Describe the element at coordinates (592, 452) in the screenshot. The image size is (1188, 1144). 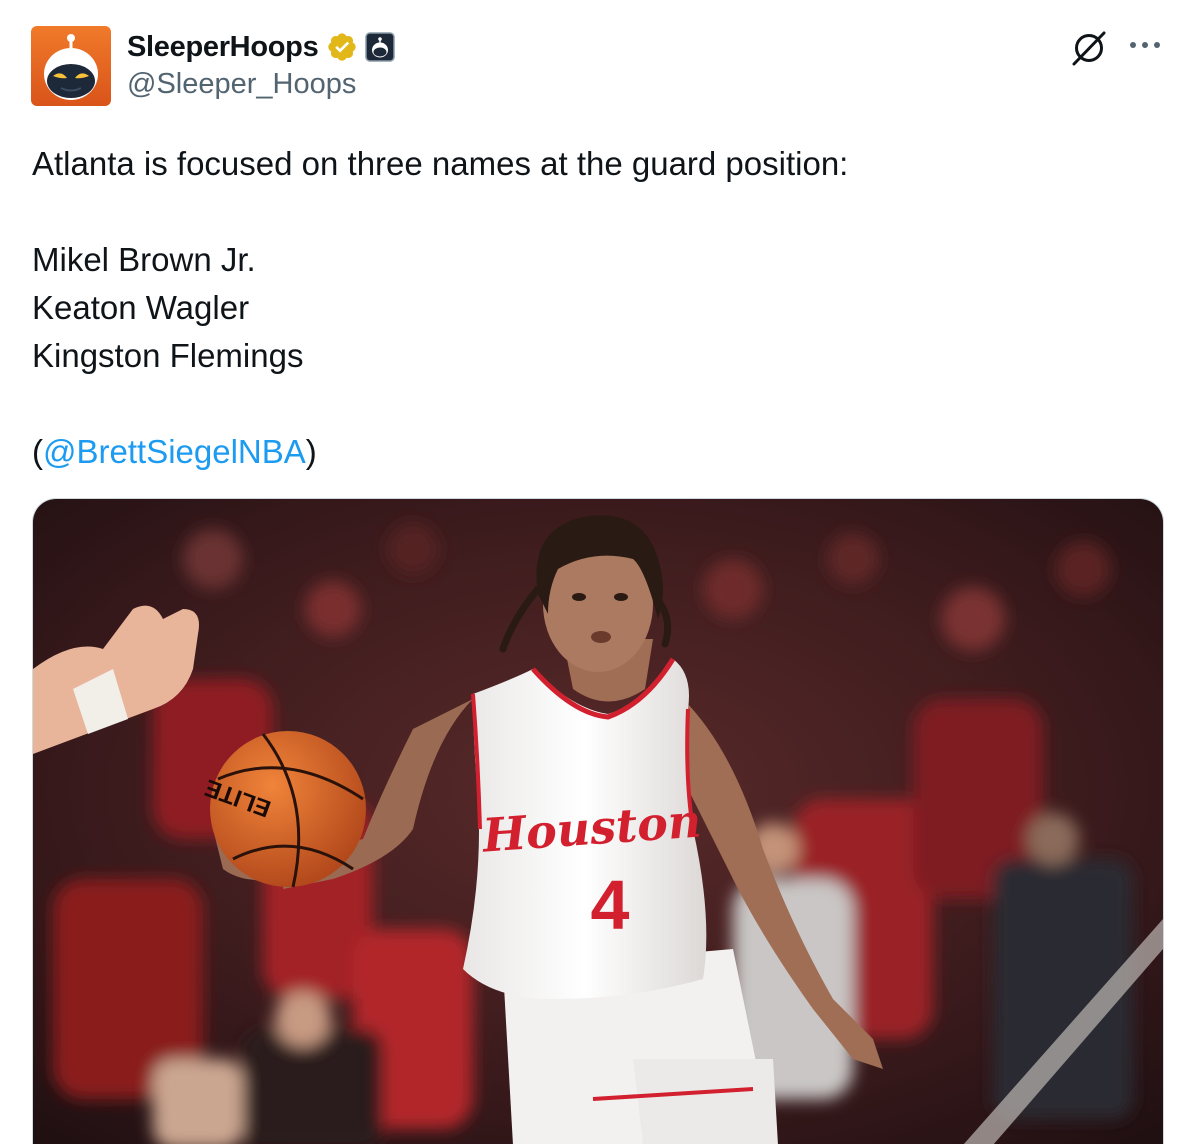
I see `tweet-line-source: (@BrettSiegelNBA)` at that location.